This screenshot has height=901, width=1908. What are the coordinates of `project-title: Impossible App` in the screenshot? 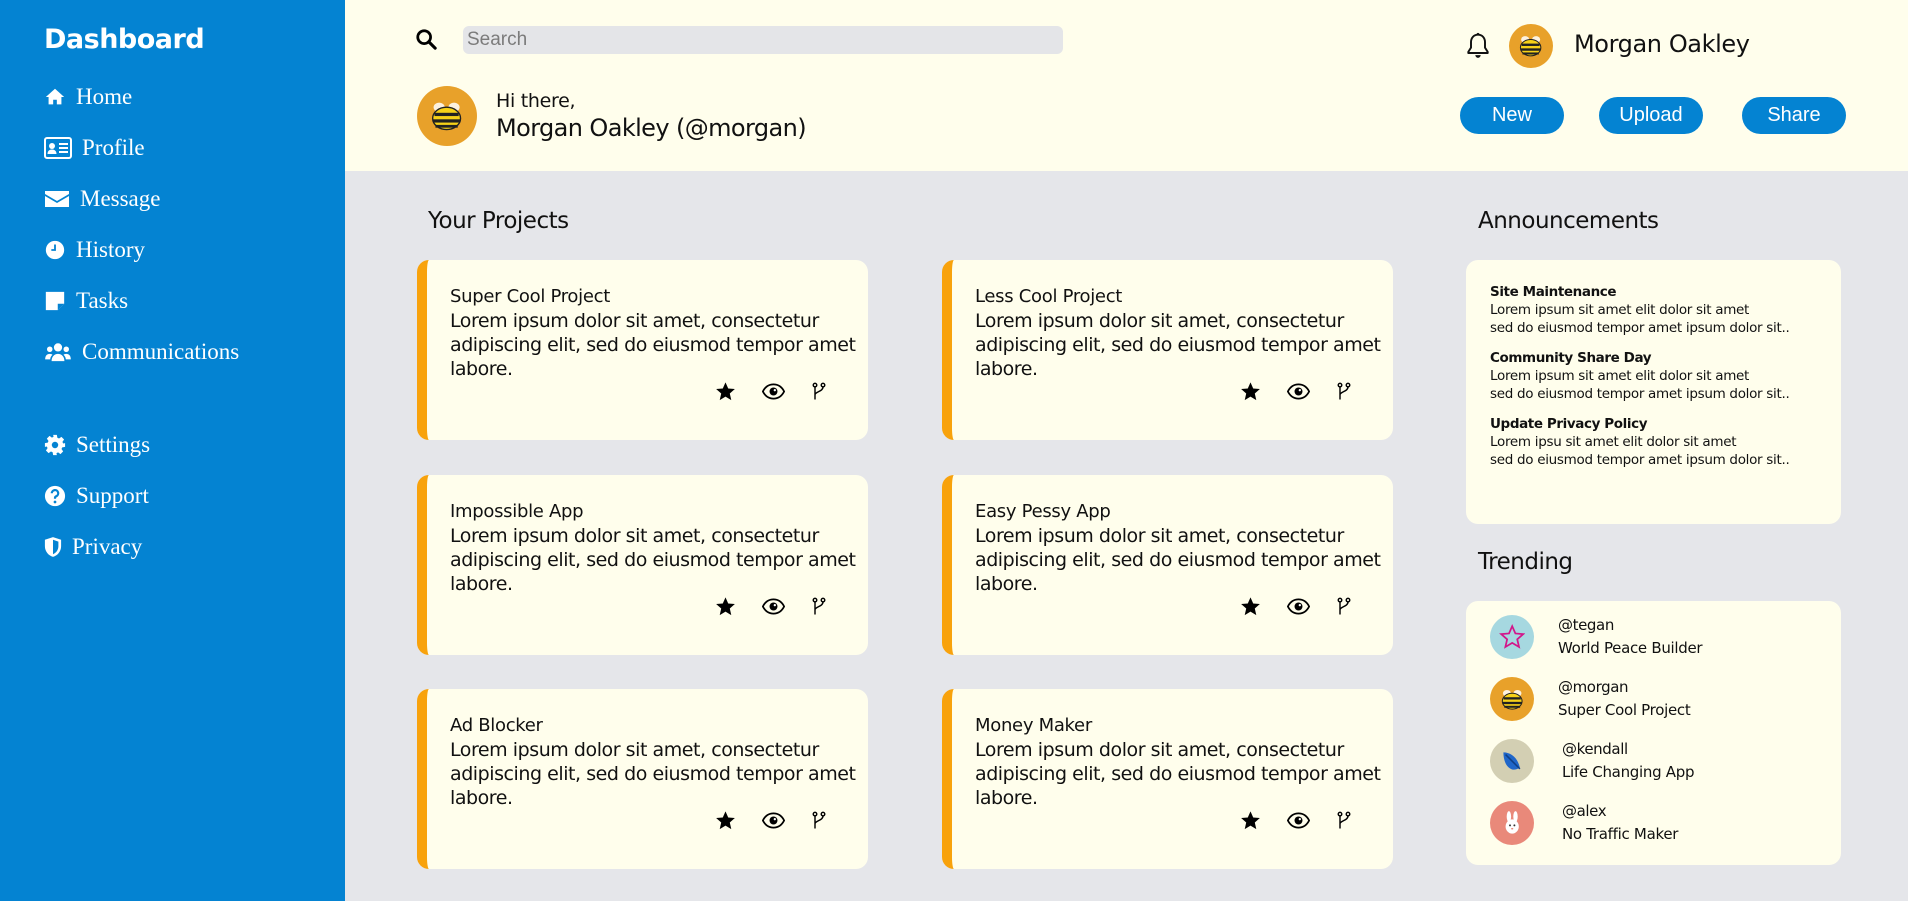 It's located at (517, 511).